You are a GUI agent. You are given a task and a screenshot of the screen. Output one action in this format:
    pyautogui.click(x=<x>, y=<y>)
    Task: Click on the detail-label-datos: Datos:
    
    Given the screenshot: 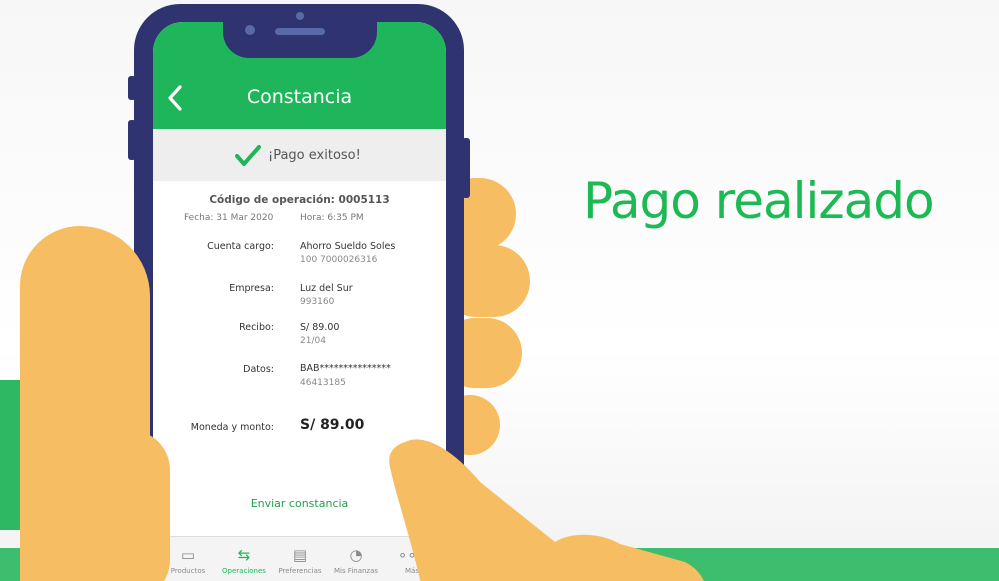 What is the action you would take?
    pyautogui.click(x=258, y=369)
    